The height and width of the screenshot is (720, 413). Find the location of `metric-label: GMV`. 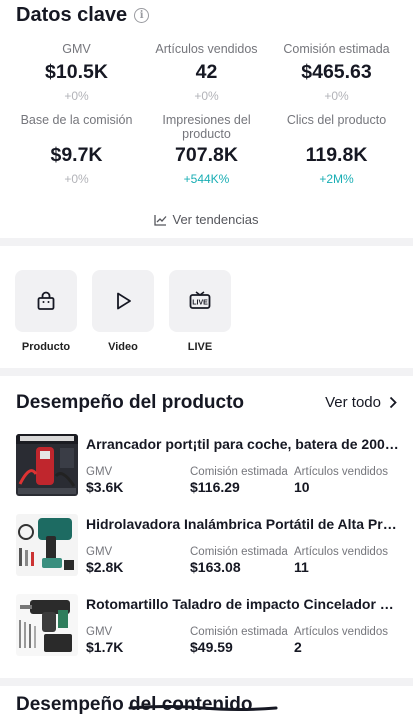

metric-label: GMV is located at coordinates (76, 49).